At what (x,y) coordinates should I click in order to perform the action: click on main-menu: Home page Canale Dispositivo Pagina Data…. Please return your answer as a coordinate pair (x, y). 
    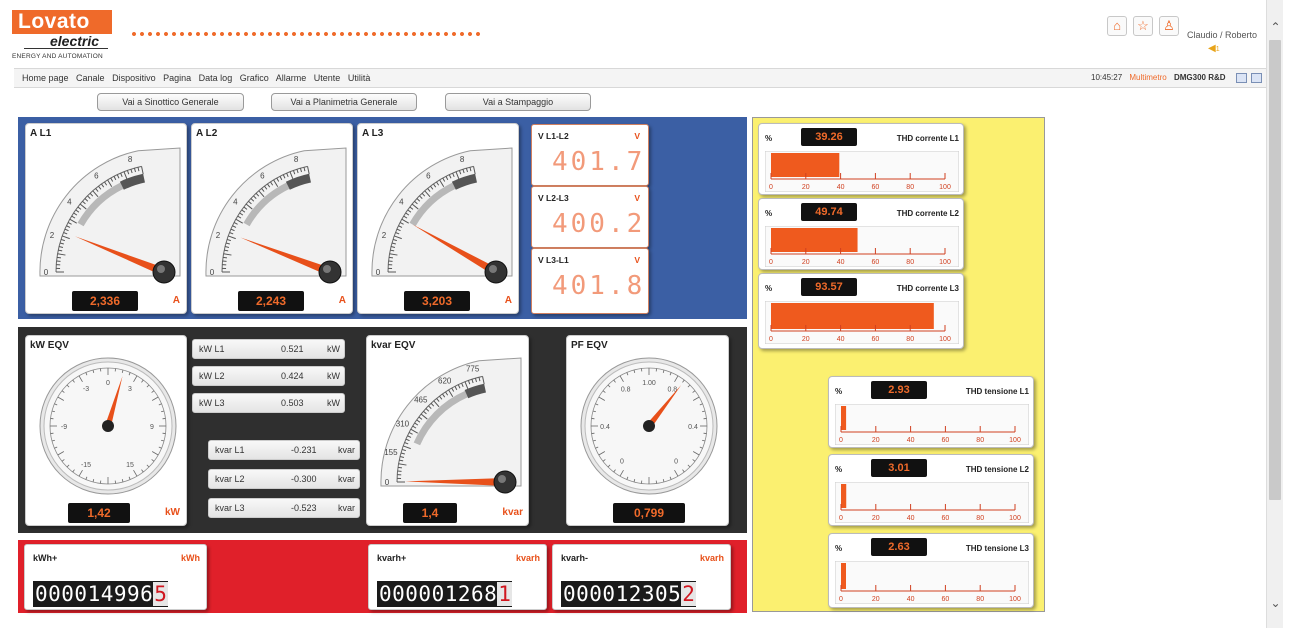
    Looking at the image, I should click on (198, 78).